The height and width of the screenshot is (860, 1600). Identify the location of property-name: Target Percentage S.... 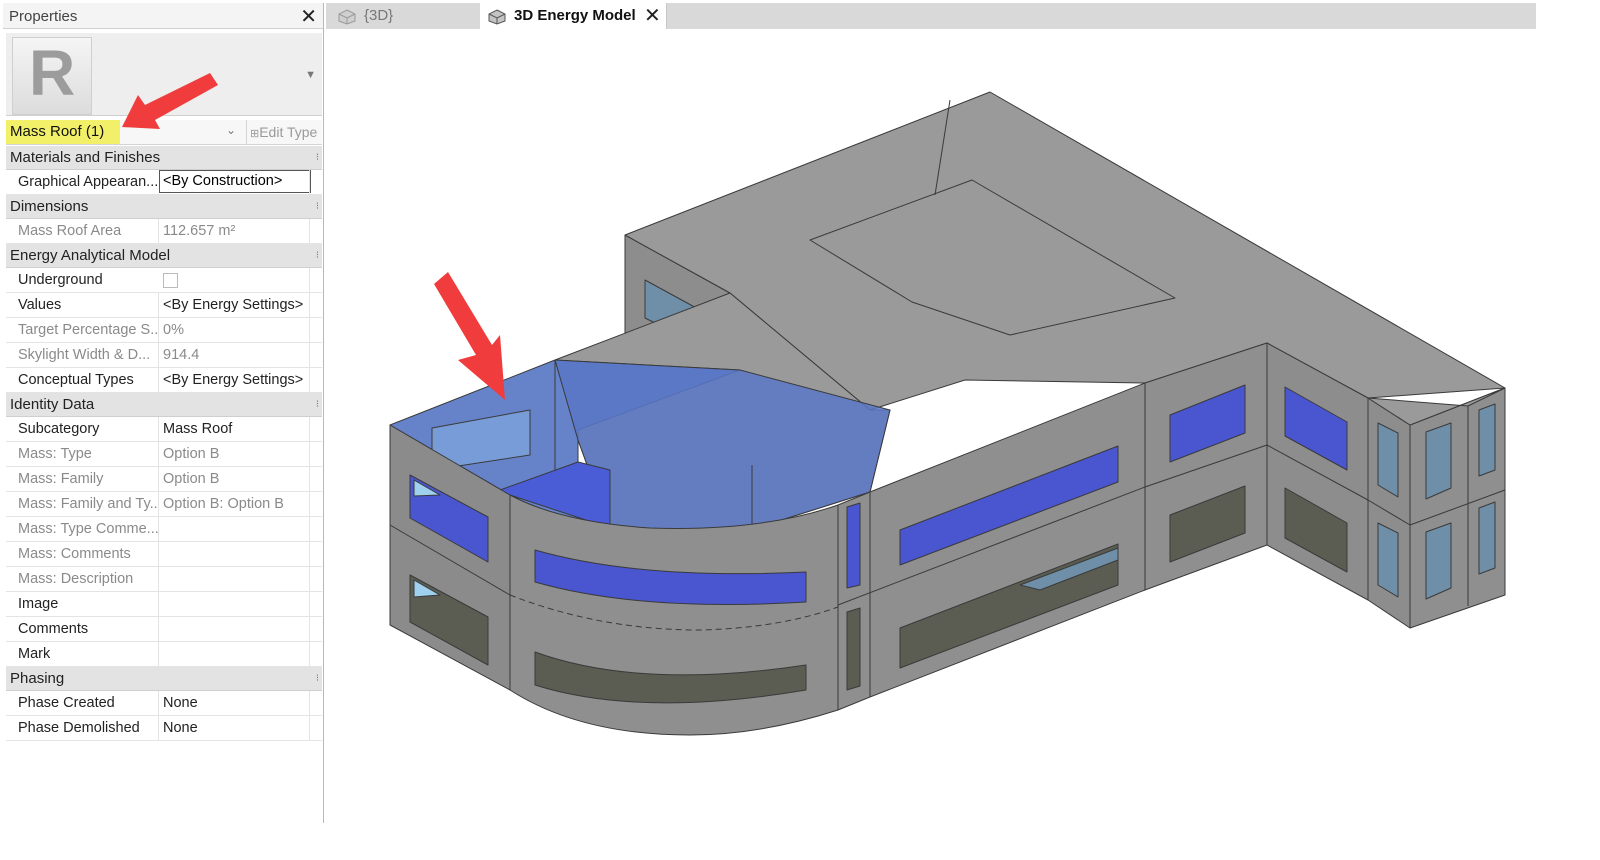
(88, 330).